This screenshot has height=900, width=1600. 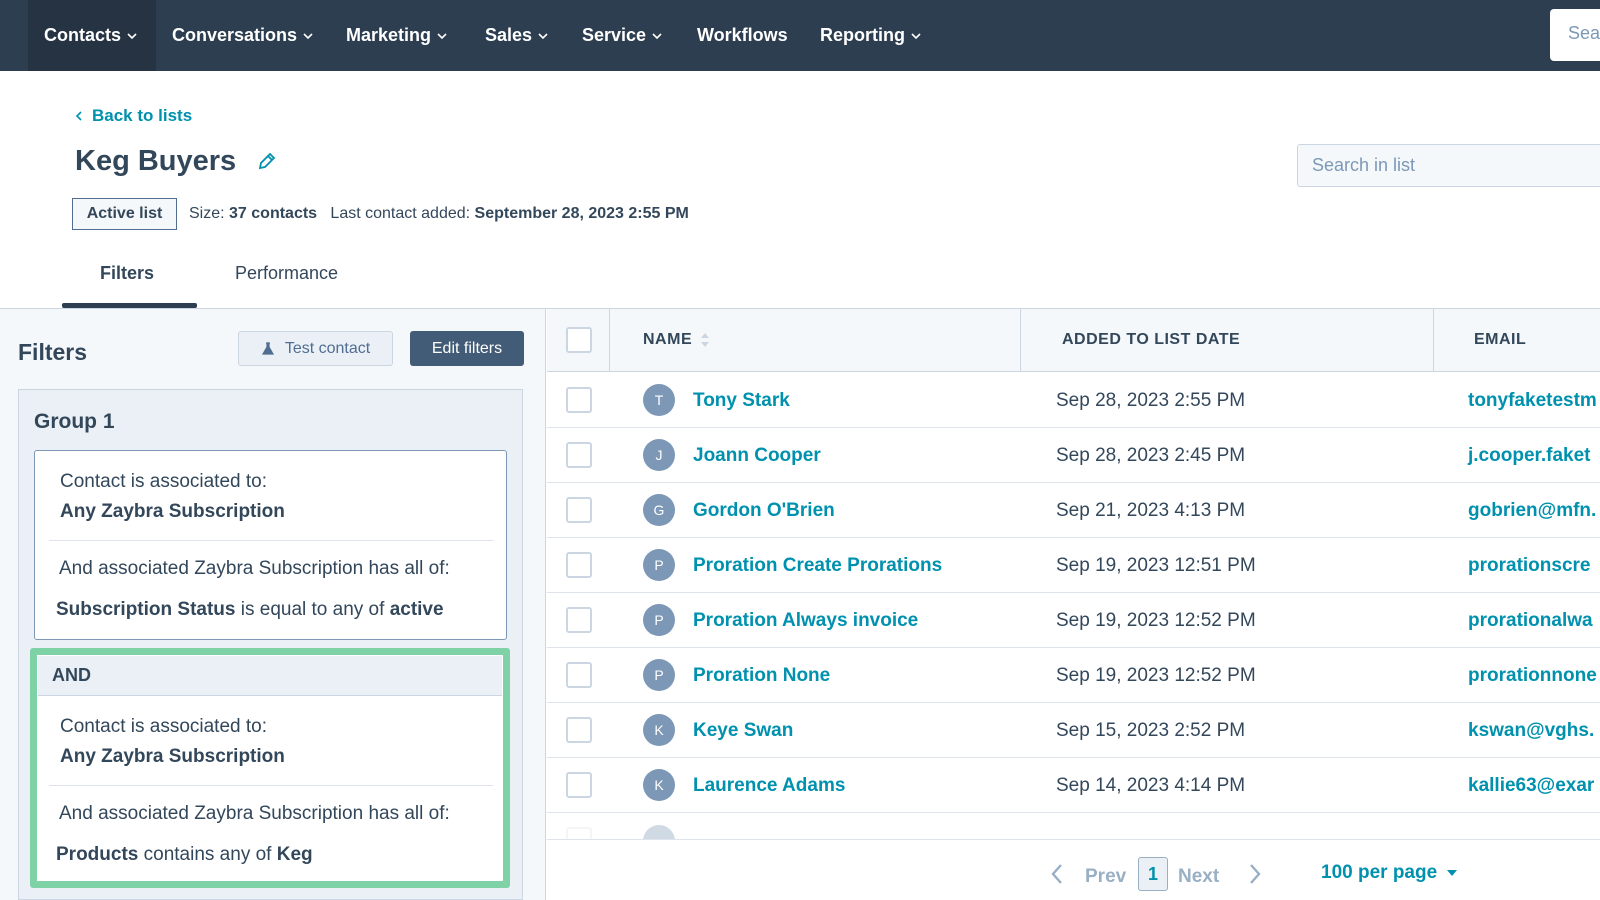 What do you see at coordinates (327, 348) in the screenshot?
I see `test-contact-label: Test contact` at bounding box center [327, 348].